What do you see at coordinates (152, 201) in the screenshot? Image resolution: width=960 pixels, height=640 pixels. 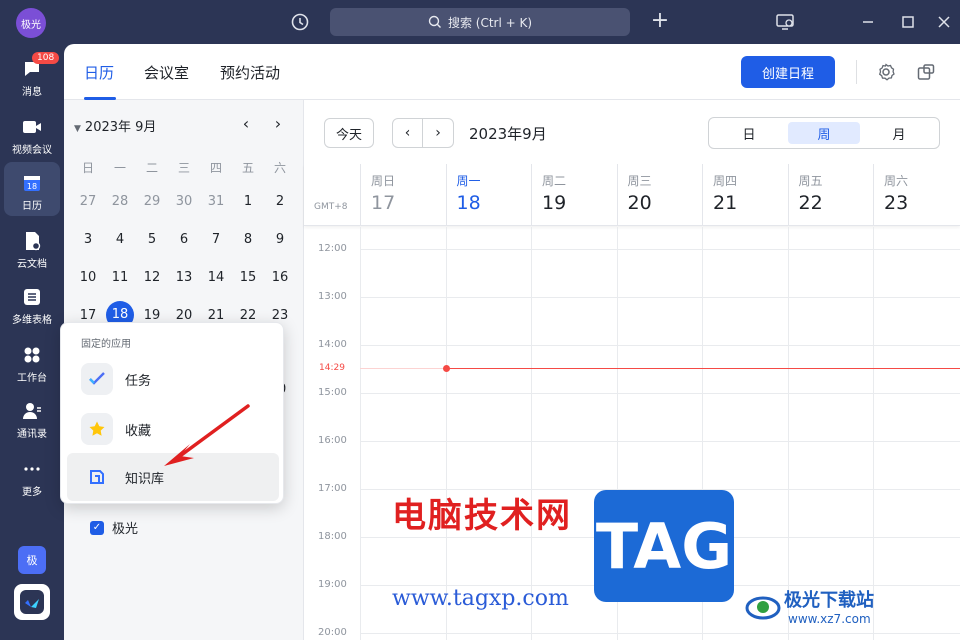 I see `day-cell: 29` at bounding box center [152, 201].